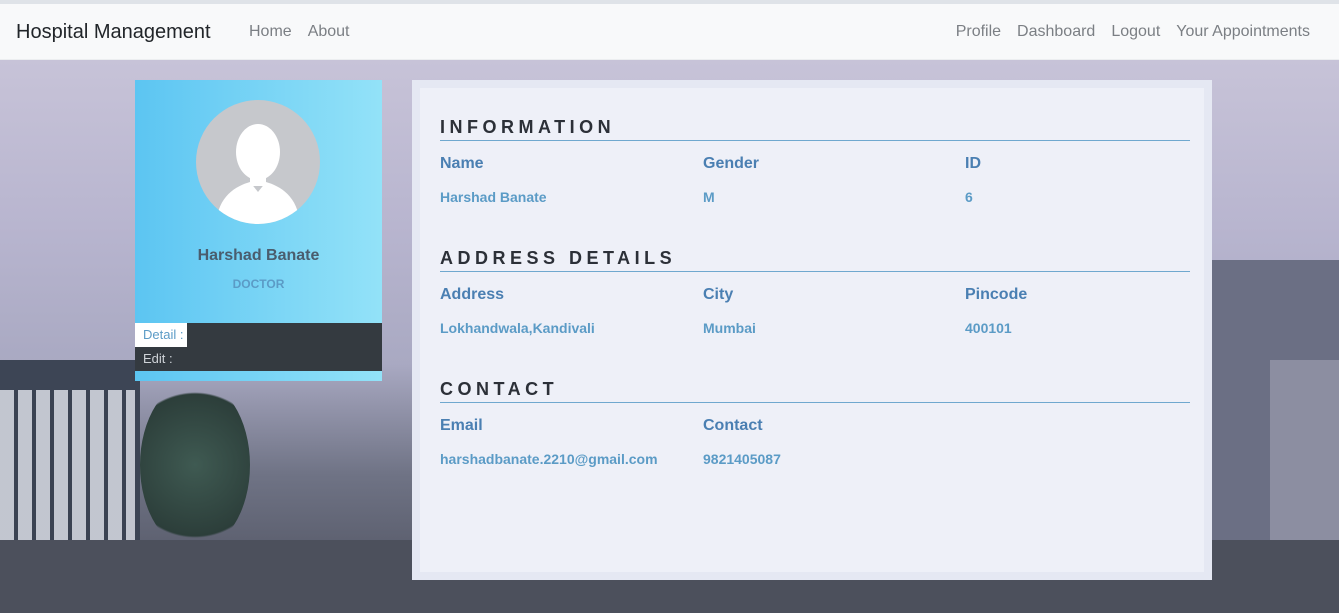 Image resolution: width=1339 pixels, height=613 pixels. Describe the element at coordinates (815, 260) in the screenshot. I see `address-title: ADDRESS DETAILS` at that location.